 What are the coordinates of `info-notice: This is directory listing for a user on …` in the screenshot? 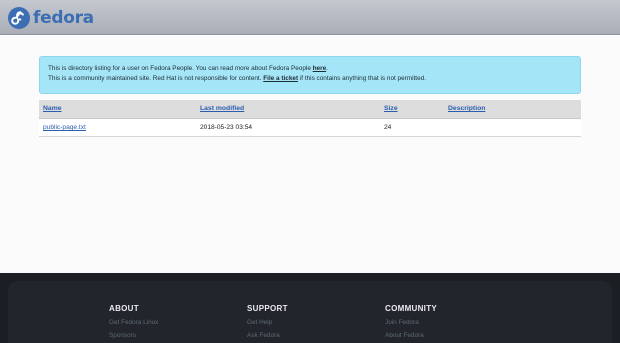 It's located at (310, 75).